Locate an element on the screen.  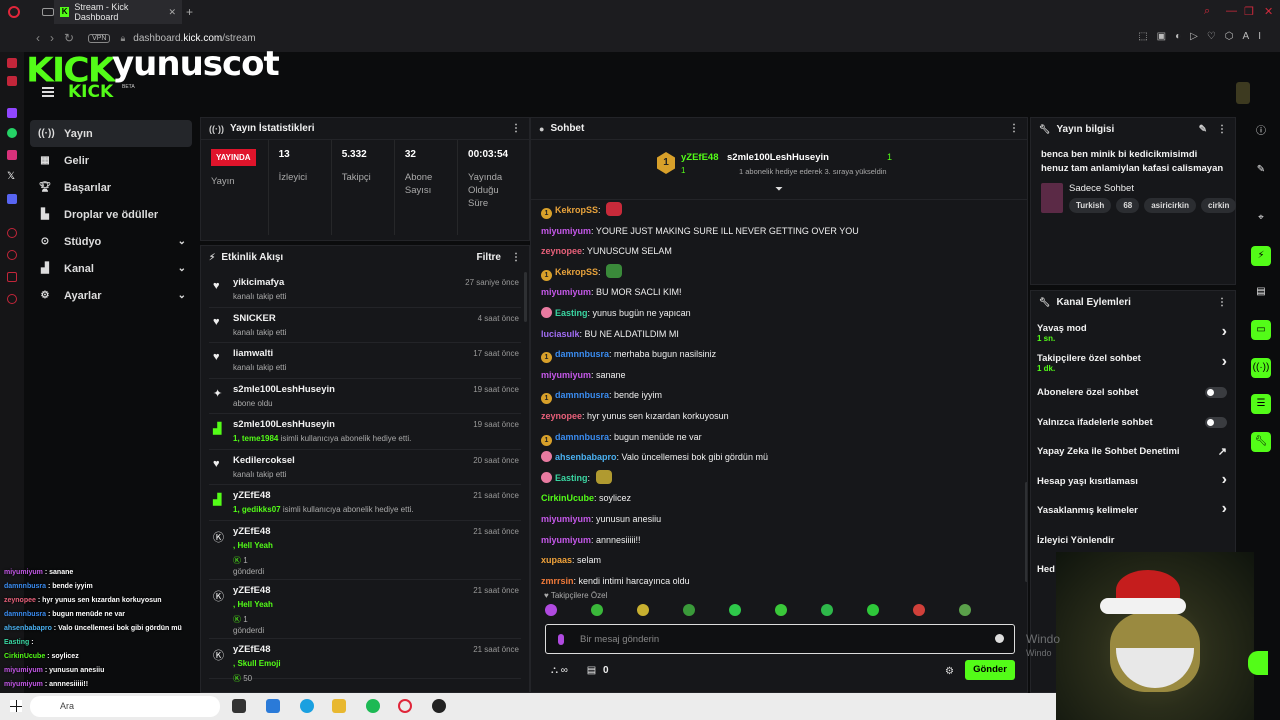
task-view-icon is located at coordinates (239, 706).